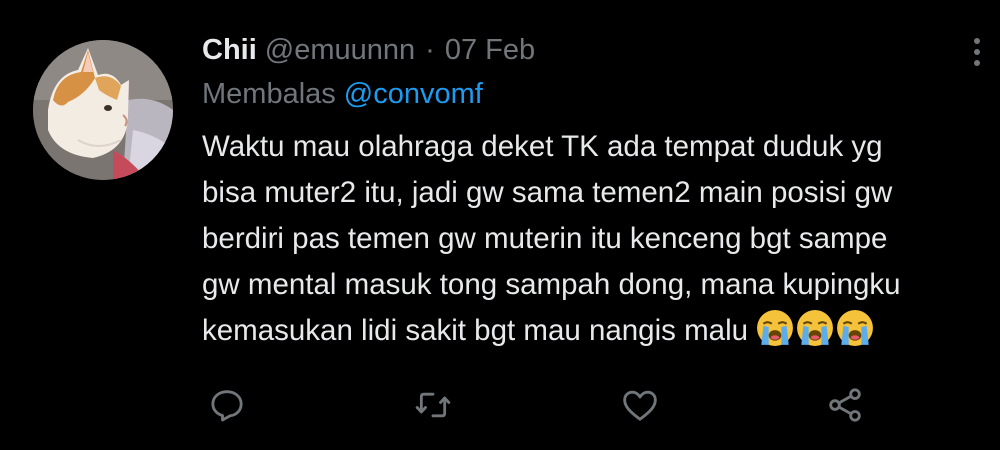 This screenshot has width=1000, height=450. I want to click on user-handle: @emuunnn, so click(340, 50).